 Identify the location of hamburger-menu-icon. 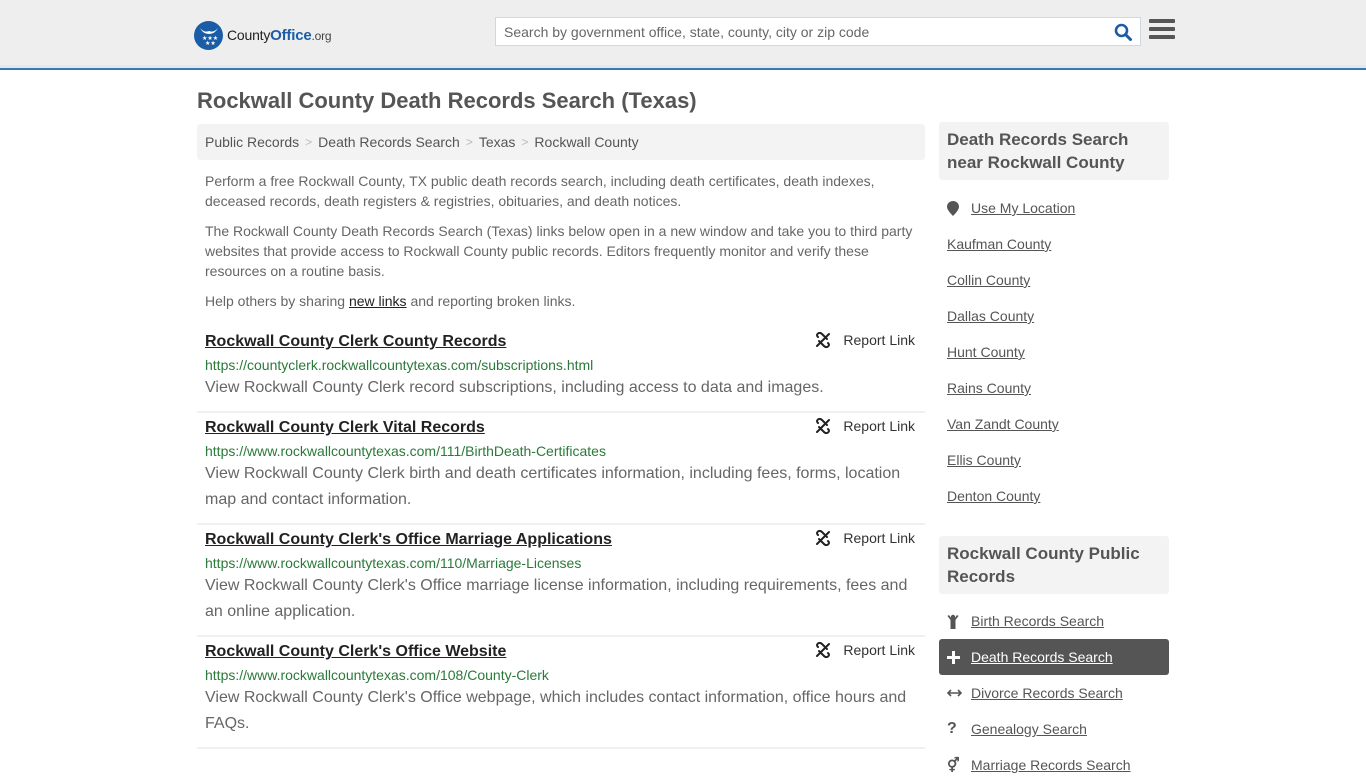
(1162, 31).